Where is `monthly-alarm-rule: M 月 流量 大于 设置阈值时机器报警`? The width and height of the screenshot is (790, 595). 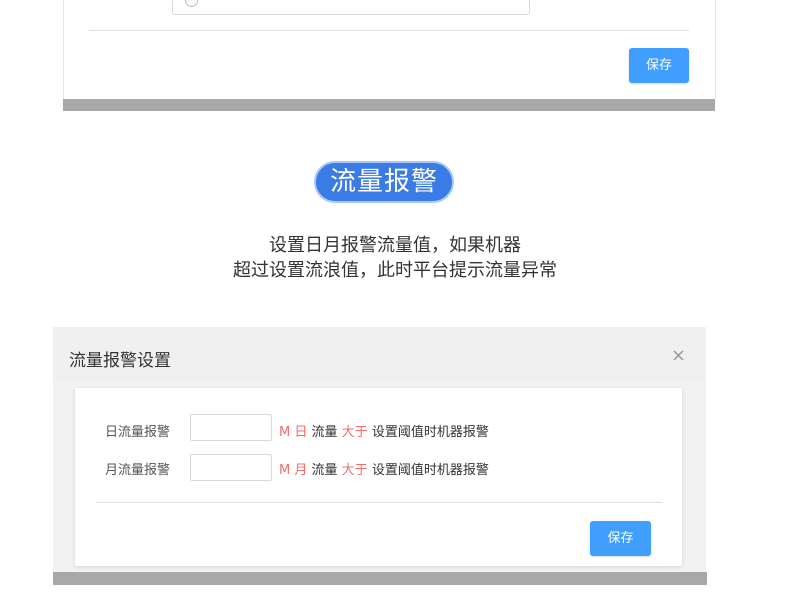 monthly-alarm-rule: M 月 流量 大于 设置阈值时机器报警 is located at coordinates (384, 468).